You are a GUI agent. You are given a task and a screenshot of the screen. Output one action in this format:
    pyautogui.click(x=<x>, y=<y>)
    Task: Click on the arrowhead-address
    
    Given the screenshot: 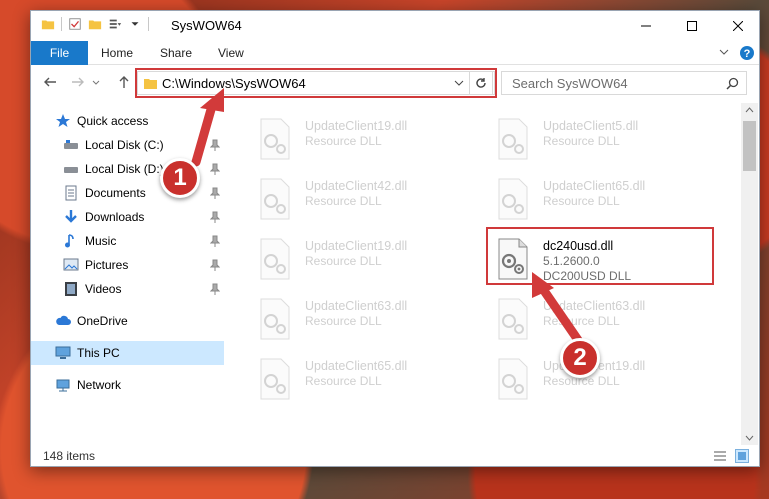 What is the action you would take?
    pyautogui.click(x=212, y=100)
    